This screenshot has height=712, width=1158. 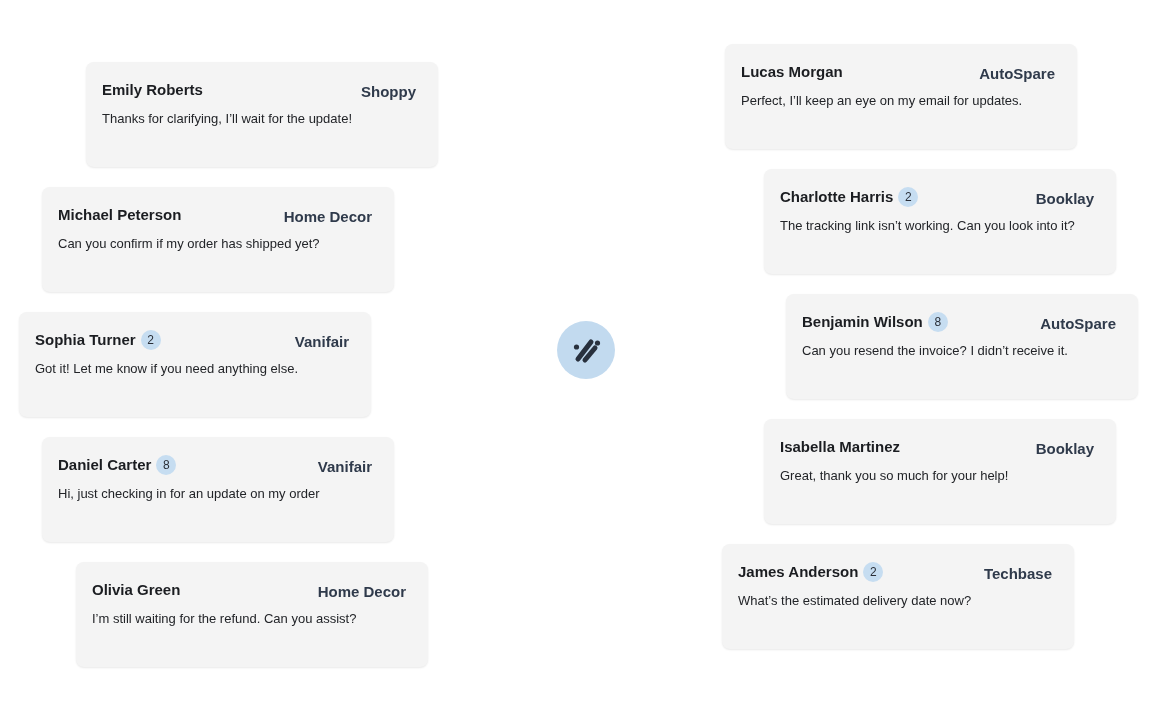 I want to click on conversation-card: Charlotte Harris 2 Booklay The tracking link isn’t working. Can you look into it?, so click(x=940, y=221).